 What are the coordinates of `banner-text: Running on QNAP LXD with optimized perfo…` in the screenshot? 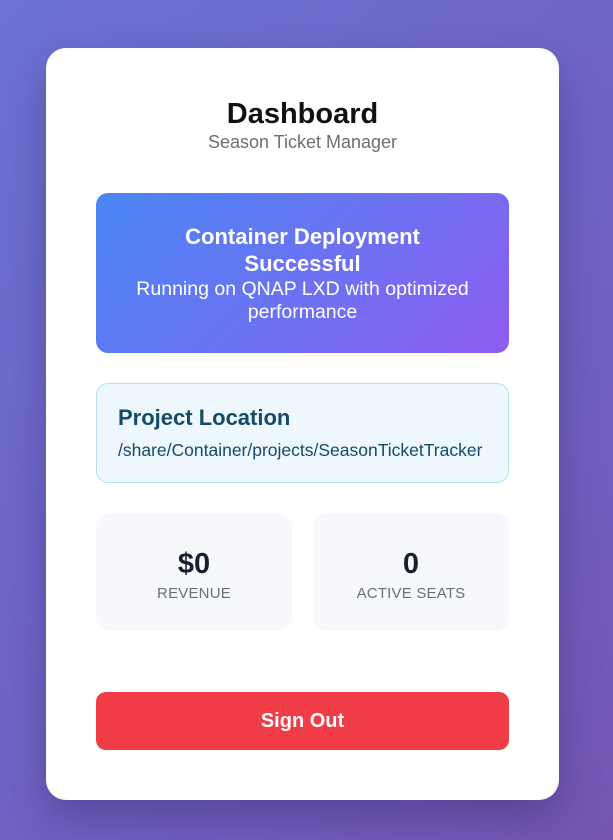 It's located at (302, 300).